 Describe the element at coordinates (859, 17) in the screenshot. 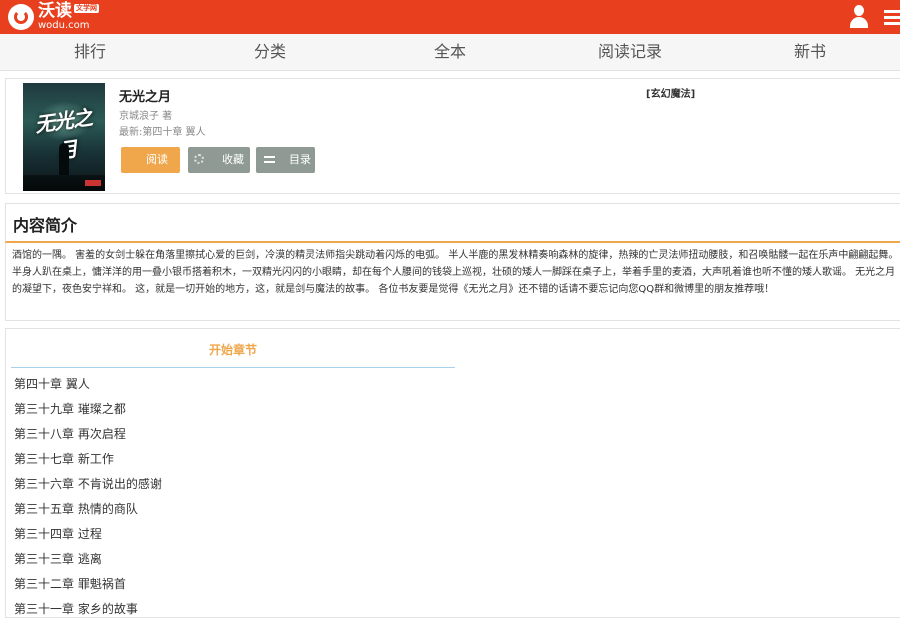

I see `user-icon` at that location.